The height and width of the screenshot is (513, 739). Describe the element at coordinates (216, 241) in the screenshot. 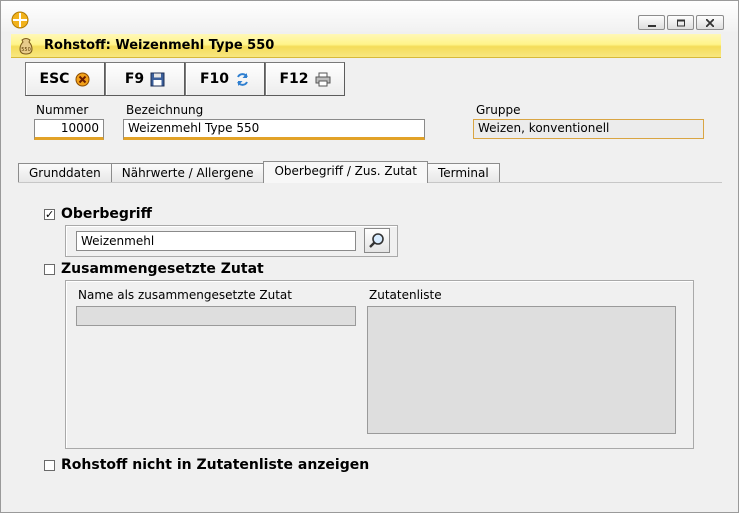

I see `oberbegriff-input: Weizenmehl` at that location.